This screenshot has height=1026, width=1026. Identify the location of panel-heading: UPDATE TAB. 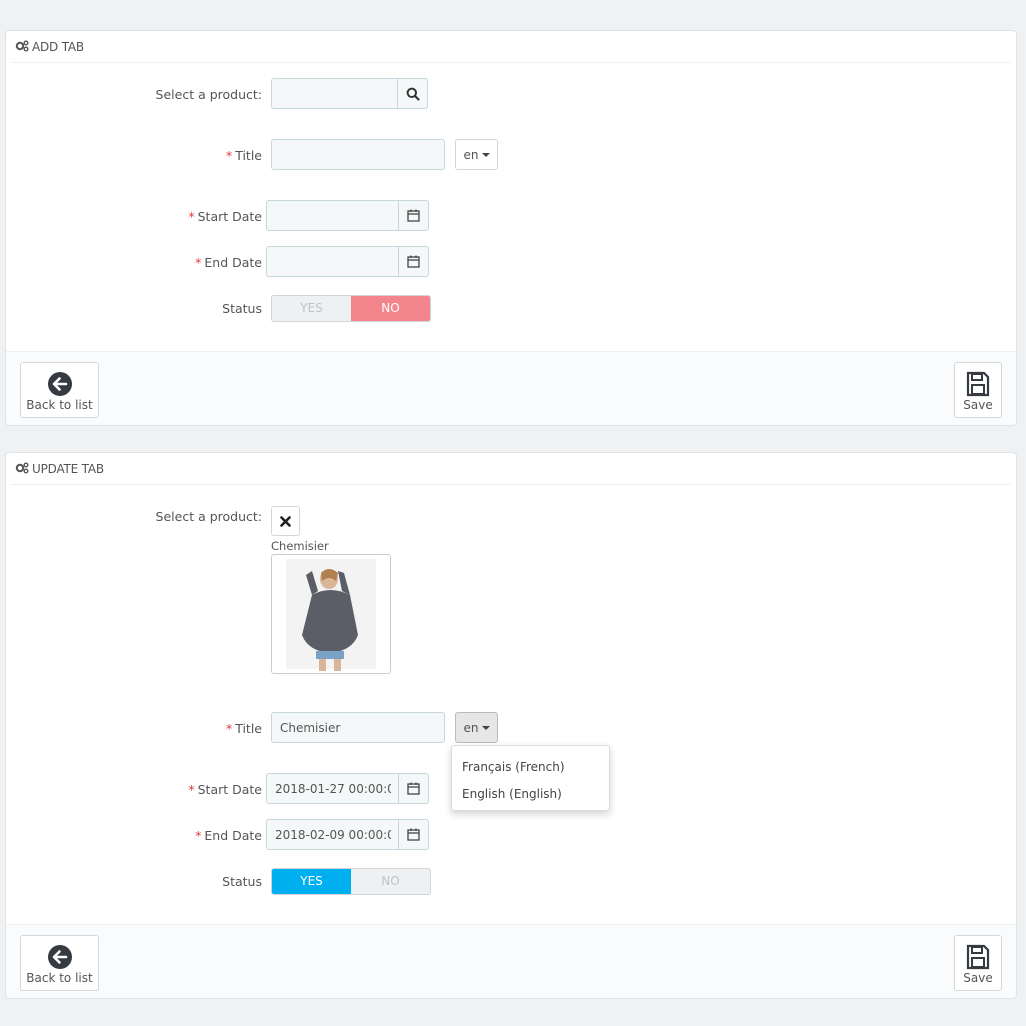
(511, 469).